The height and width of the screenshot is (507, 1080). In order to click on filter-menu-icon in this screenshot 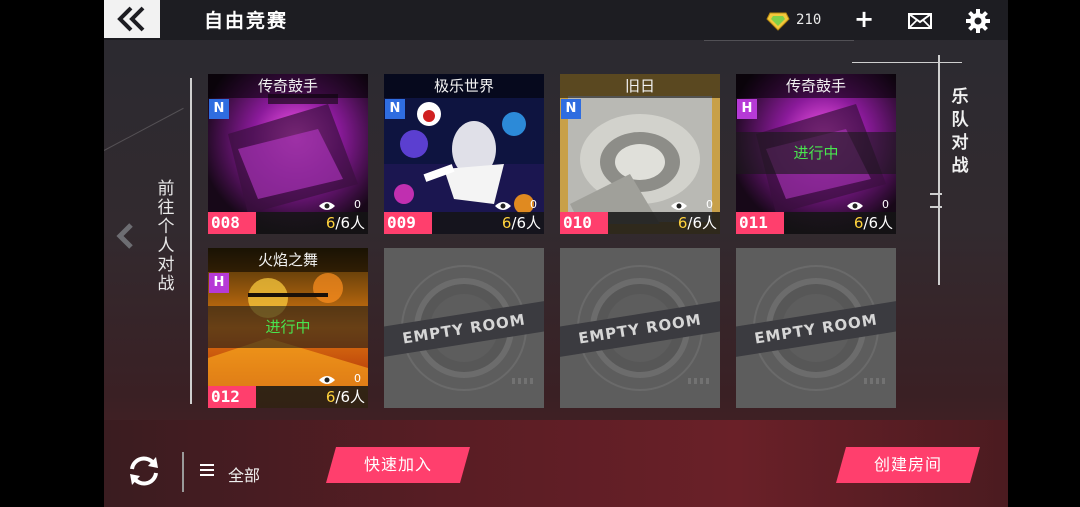, I will do `click(207, 470)`.